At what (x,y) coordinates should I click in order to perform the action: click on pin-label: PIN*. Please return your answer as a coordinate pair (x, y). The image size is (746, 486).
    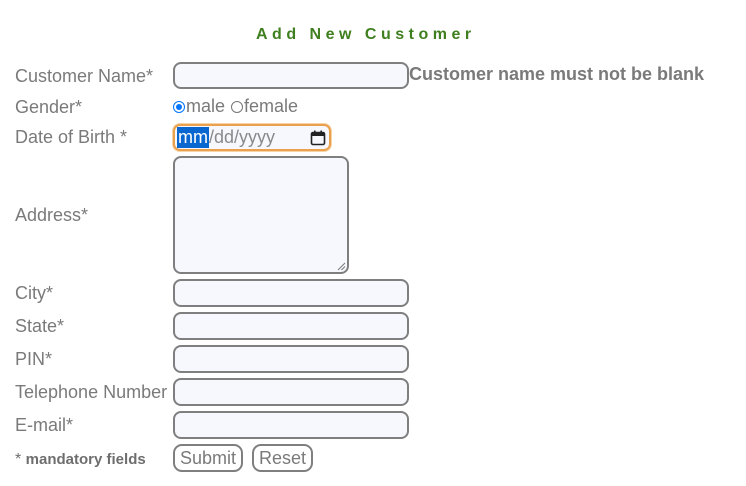
    Looking at the image, I should click on (34, 359).